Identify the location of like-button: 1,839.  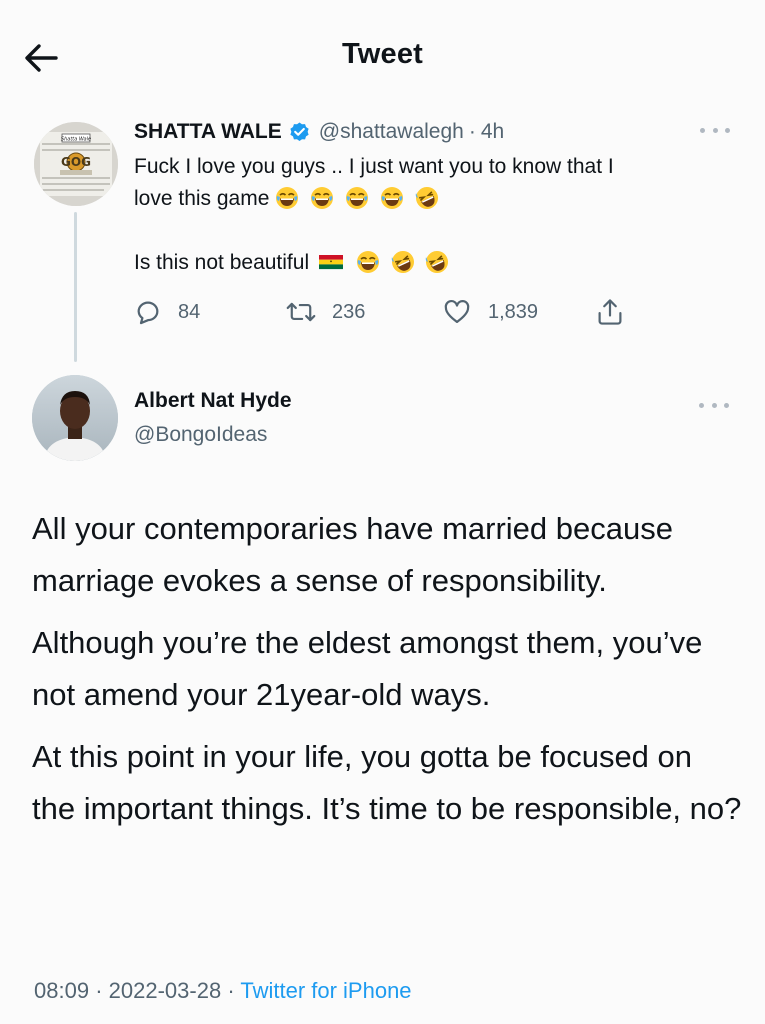
(490, 312).